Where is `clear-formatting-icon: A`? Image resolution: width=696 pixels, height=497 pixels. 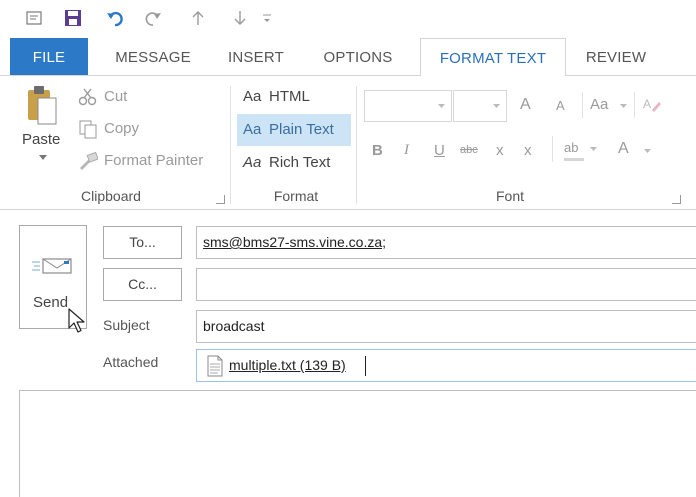
clear-formatting-icon: A is located at coordinates (652, 104).